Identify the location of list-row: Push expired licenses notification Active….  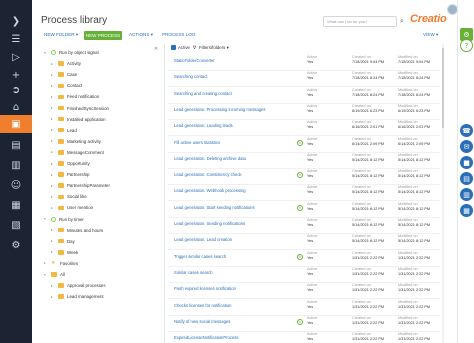
(304, 290).